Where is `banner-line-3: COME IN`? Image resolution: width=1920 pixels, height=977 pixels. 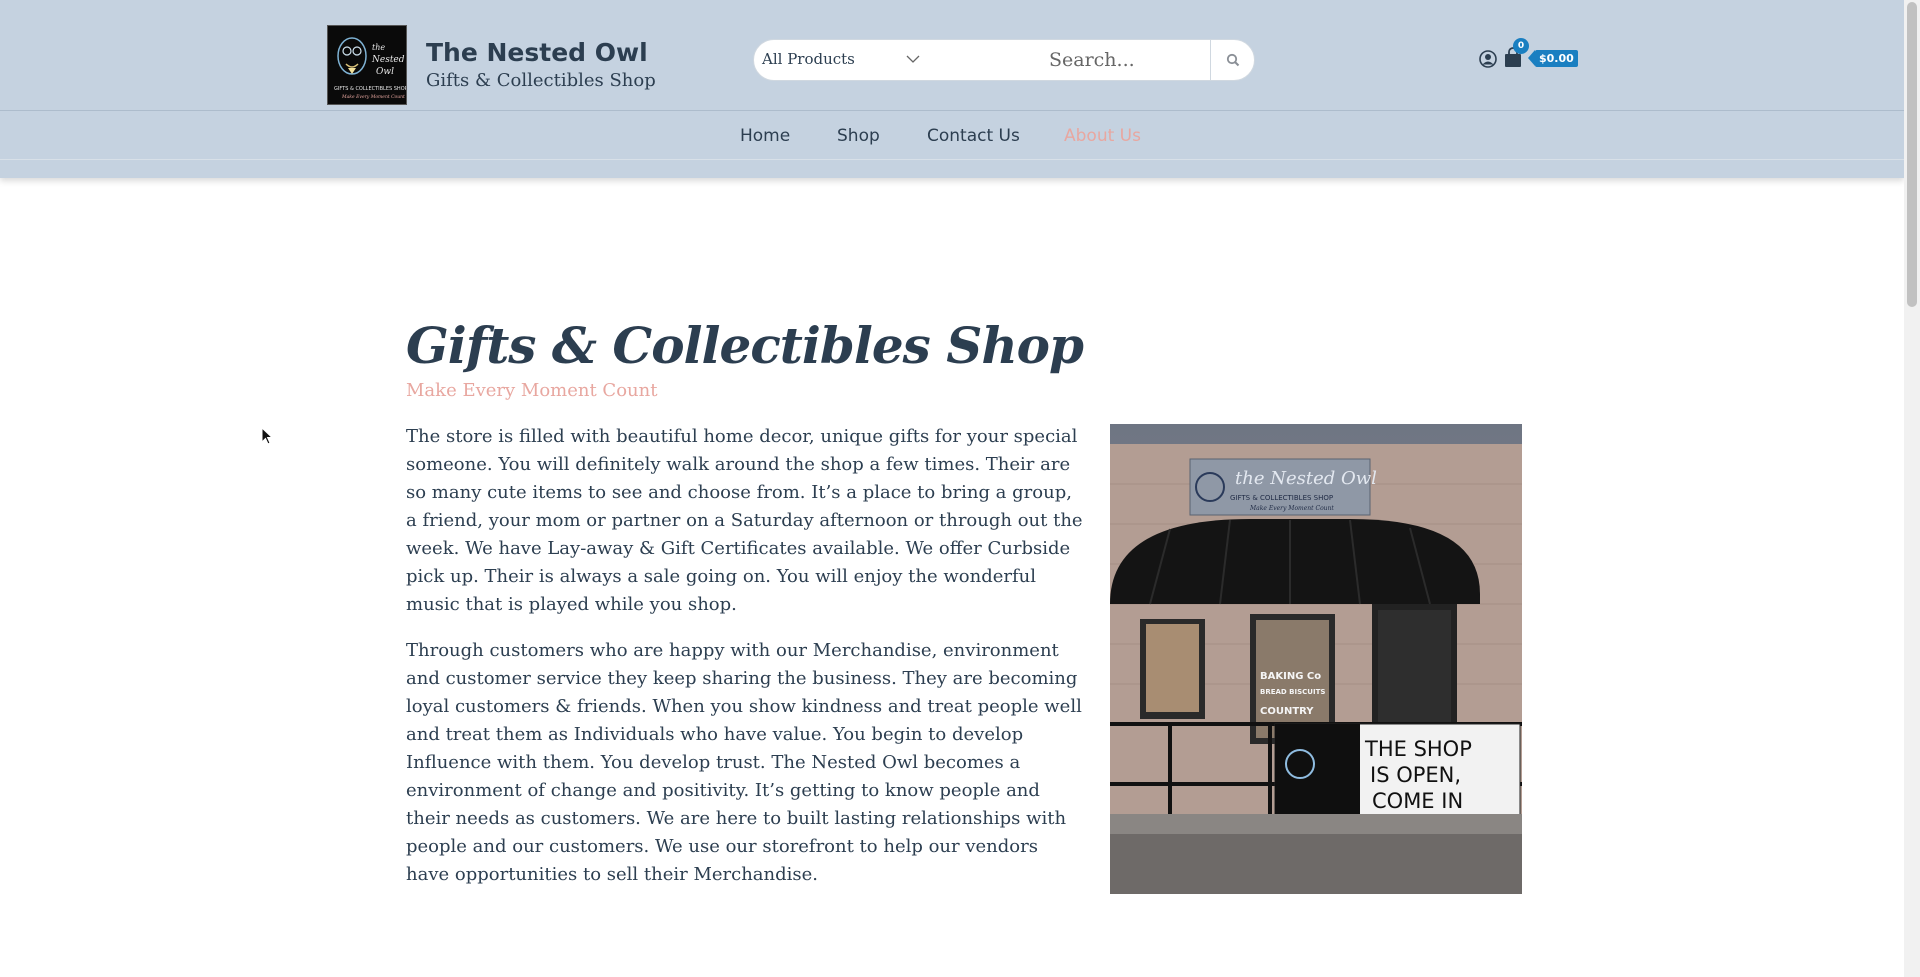 banner-line-3: COME IN is located at coordinates (1417, 801).